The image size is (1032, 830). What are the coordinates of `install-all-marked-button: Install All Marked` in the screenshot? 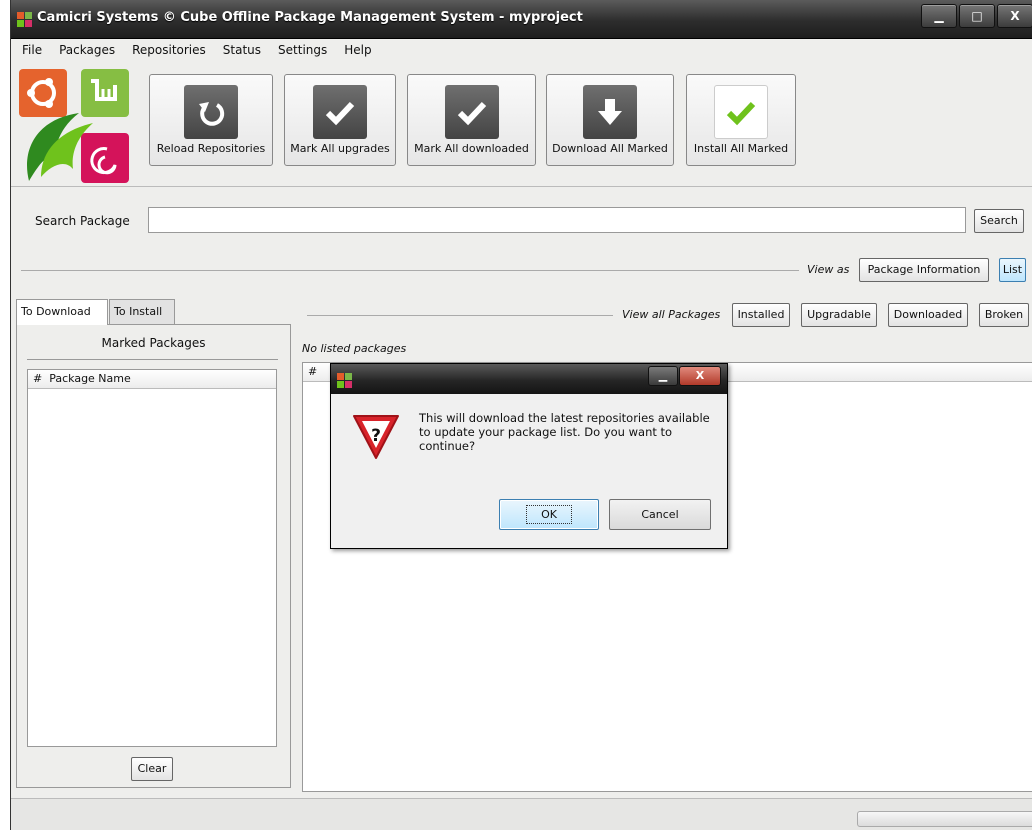 It's located at (741, 120).